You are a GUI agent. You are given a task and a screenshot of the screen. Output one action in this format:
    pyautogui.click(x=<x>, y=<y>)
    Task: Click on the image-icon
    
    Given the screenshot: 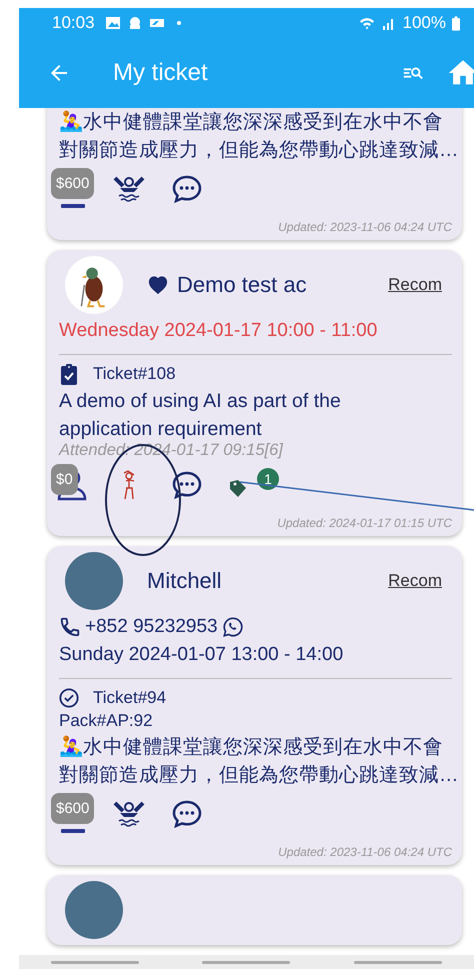 What is the action you would take?
    pyautogui.click(x=112, y=23)
    